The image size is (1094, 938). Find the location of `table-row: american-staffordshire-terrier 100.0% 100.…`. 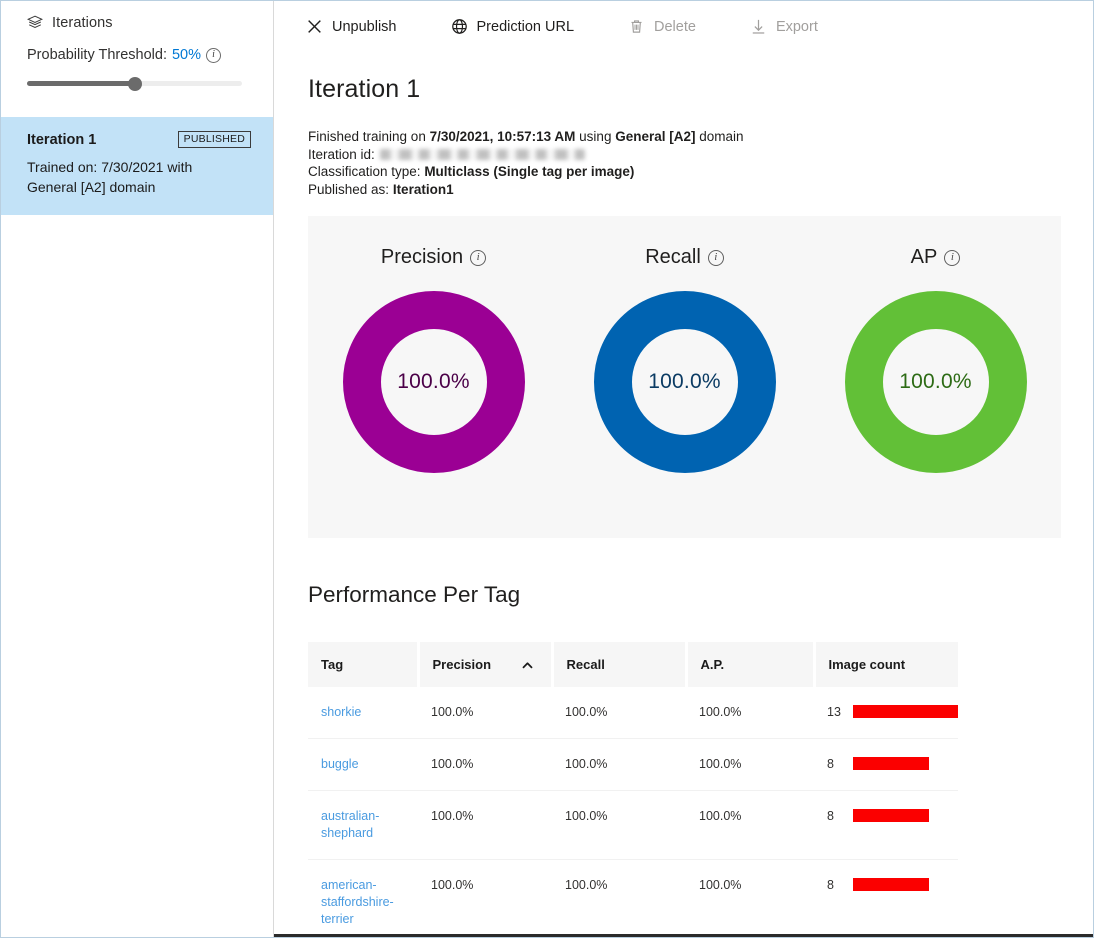

table-row: american-staffordshire-terrier 100.0% 100.… is located at coordinates (633, 898).